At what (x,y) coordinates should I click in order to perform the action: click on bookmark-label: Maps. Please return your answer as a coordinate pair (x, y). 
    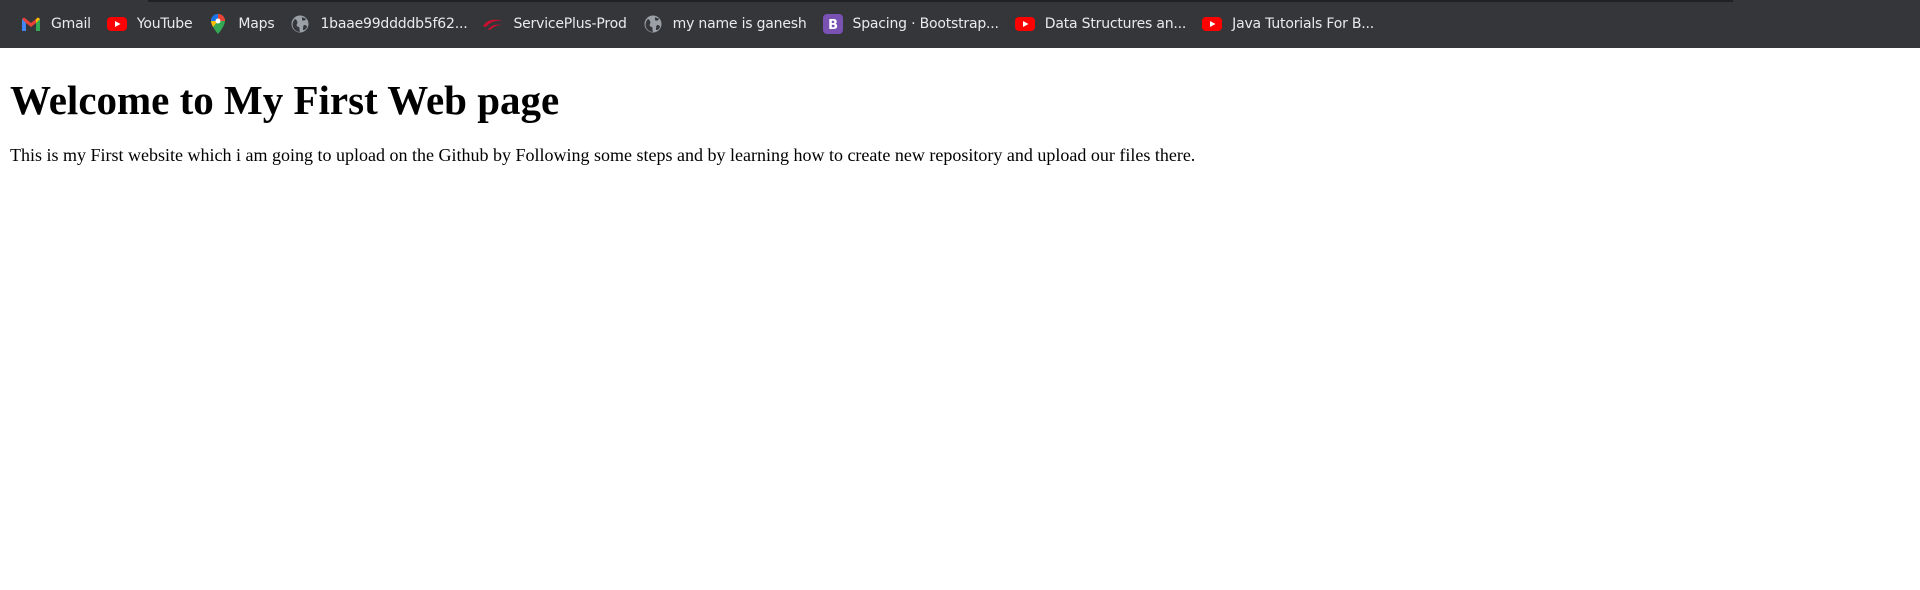
    Looking at the image, I should click on (256, 24).